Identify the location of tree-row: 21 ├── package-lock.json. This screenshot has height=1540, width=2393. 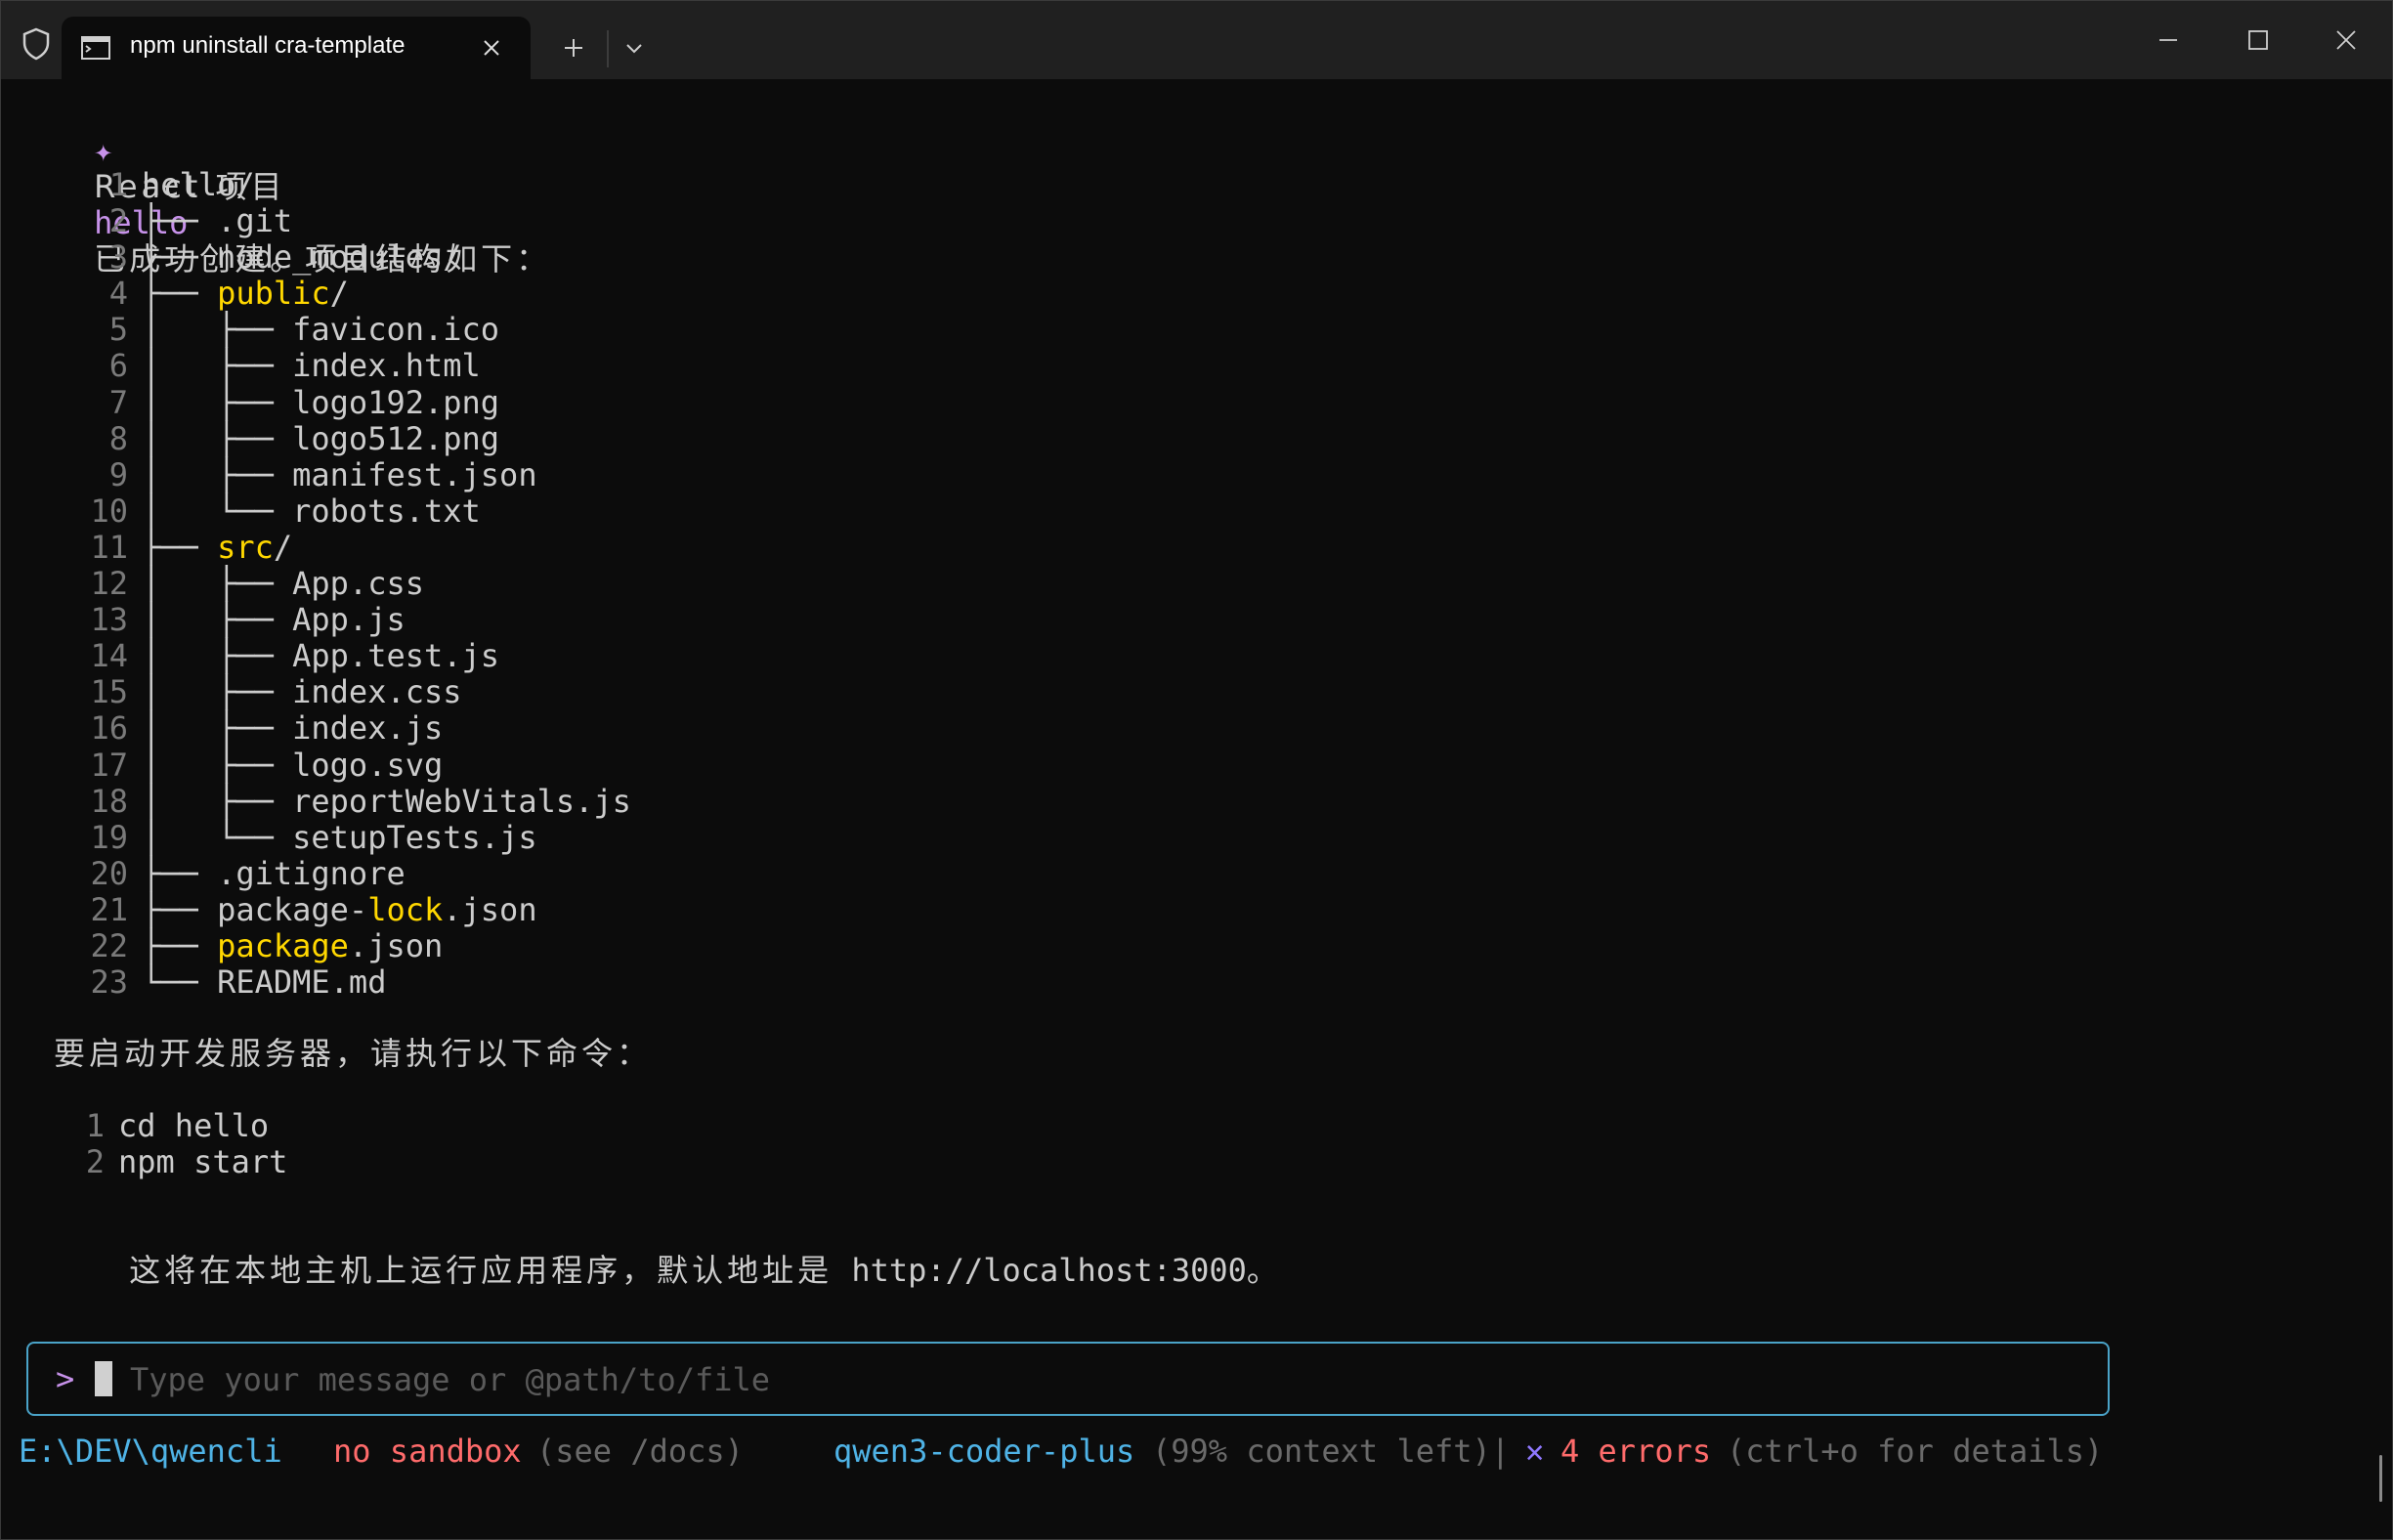
(332, 909).